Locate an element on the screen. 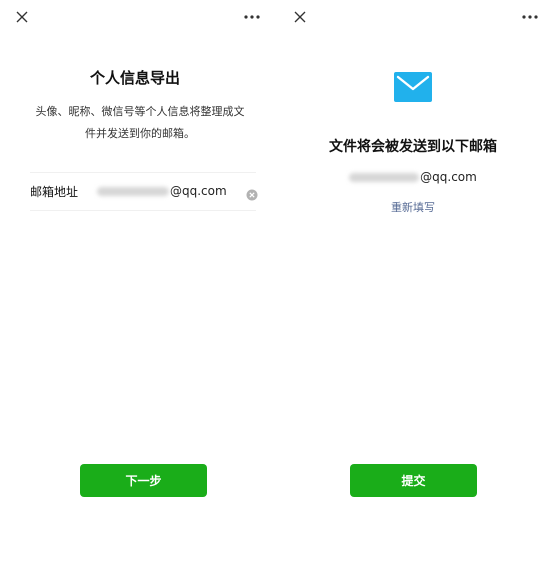 Image resolution: width=548 pixels, height=563 pixels. target-email: @qq.com is located at coordinates (413, 177).